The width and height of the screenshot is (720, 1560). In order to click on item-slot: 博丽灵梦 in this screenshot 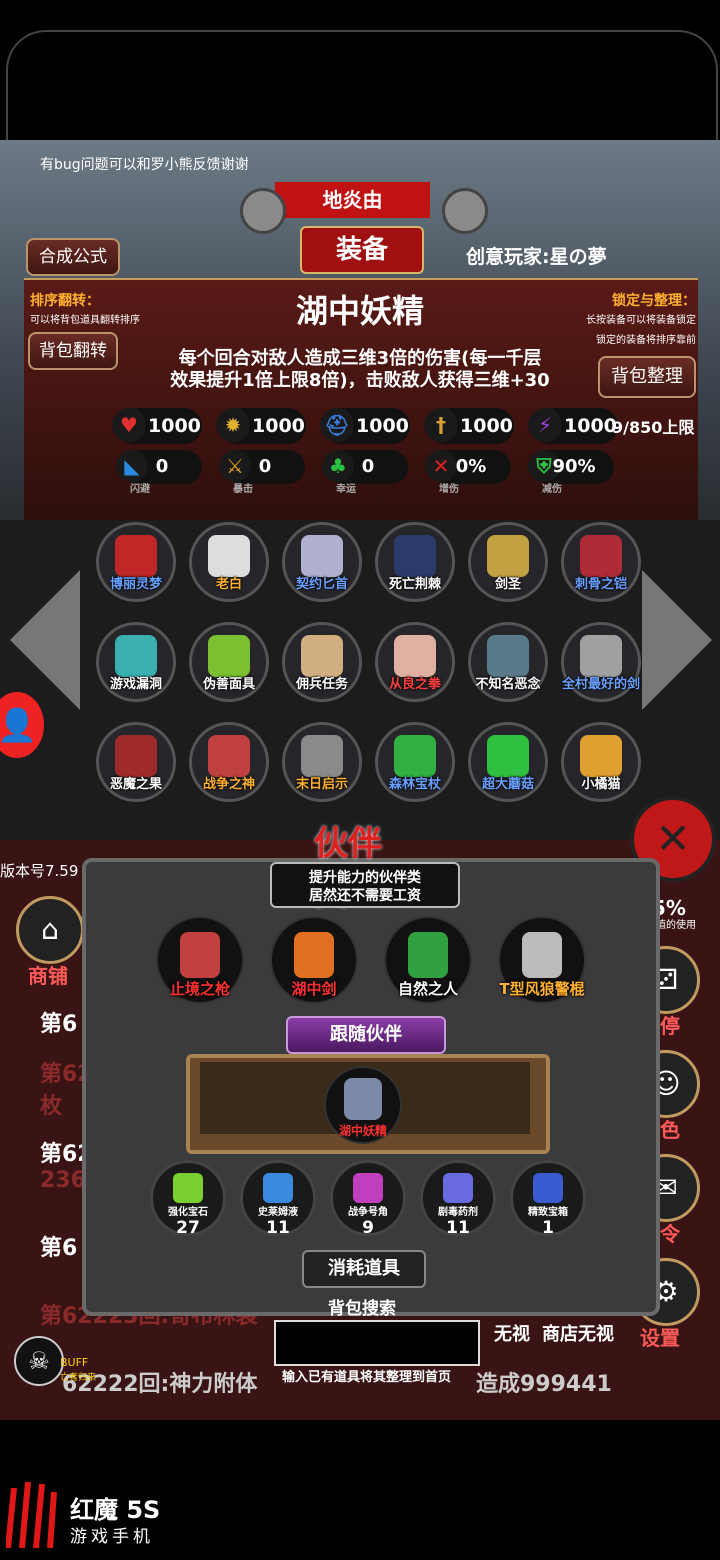, I will do `click(136, 562)`.